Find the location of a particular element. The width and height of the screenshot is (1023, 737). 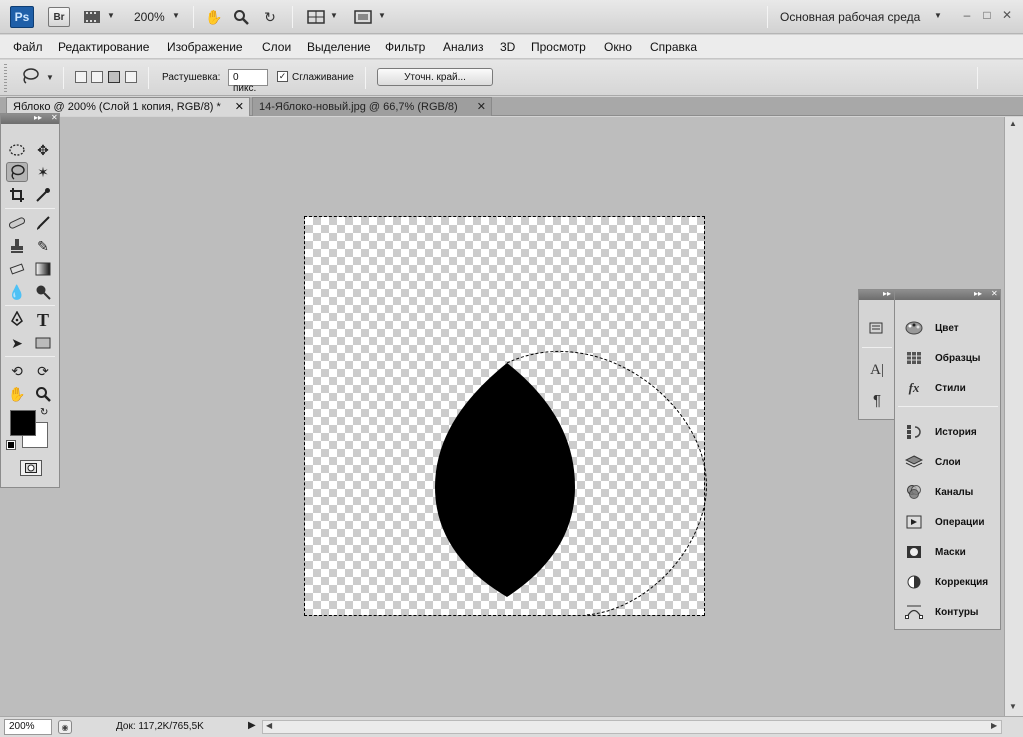

rotate-view-icon: ↻ is located at coordinates (270, 17).